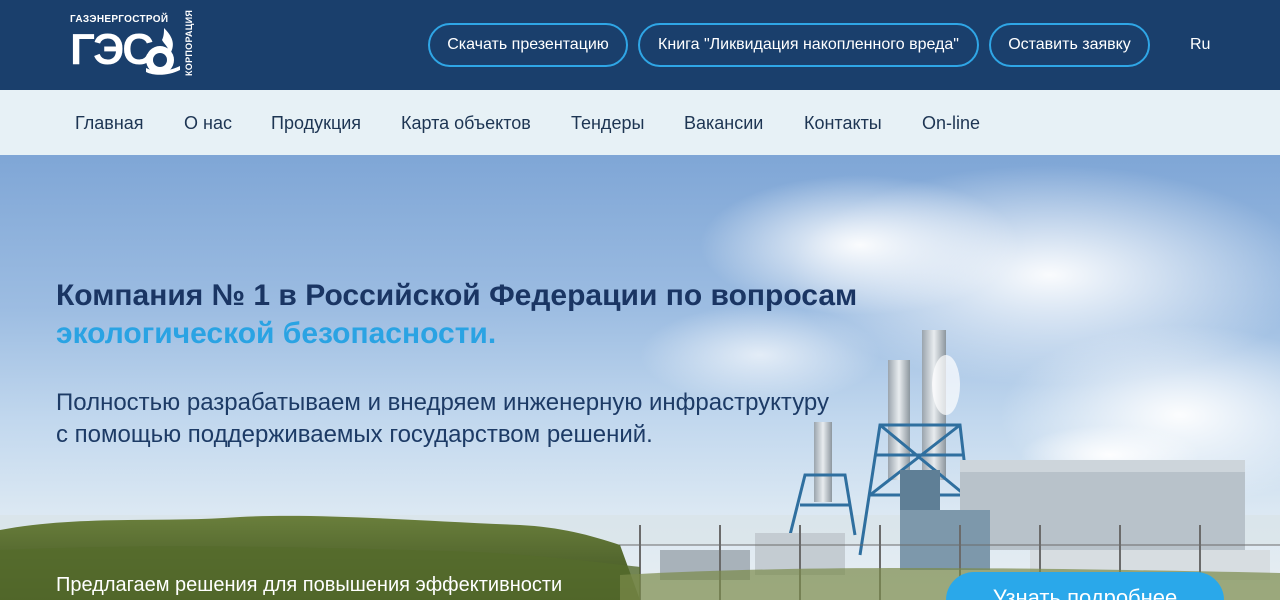 Image resolution: width=1280 pixels, height=600 pixels. What do you see at coordinates (723, 123) in the screenshot?
I see `nav-item-vacancies: Вакансии` at bounding box center [723, 123].